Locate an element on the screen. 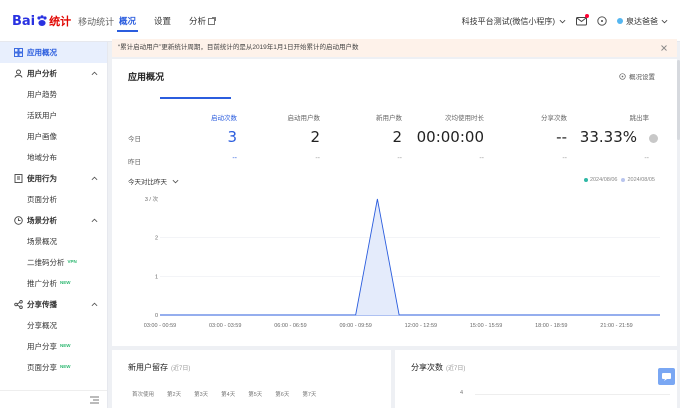 This screenshot has height=408, width=680. metric-header: 启动次数 is located at coordinates (197, 117).